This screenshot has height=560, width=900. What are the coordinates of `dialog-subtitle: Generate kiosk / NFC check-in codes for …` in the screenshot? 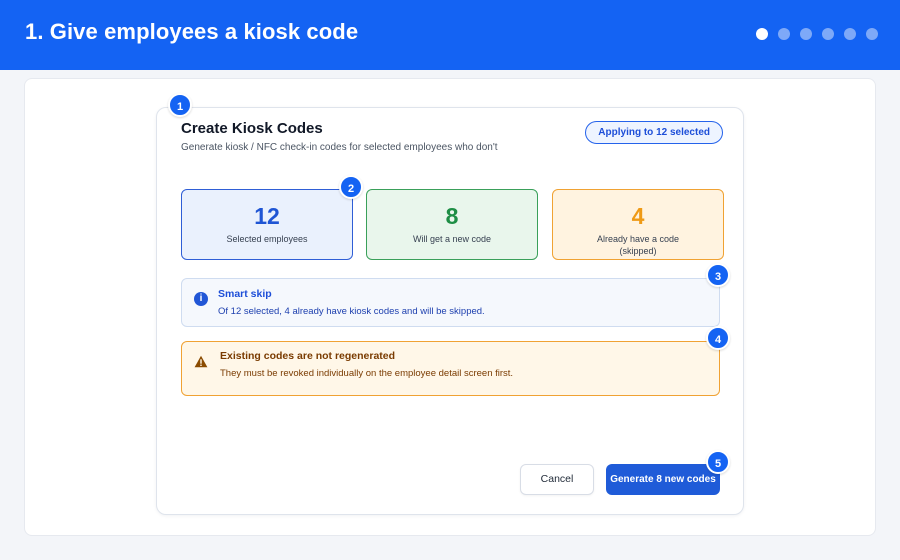 It's located at (339, 147).